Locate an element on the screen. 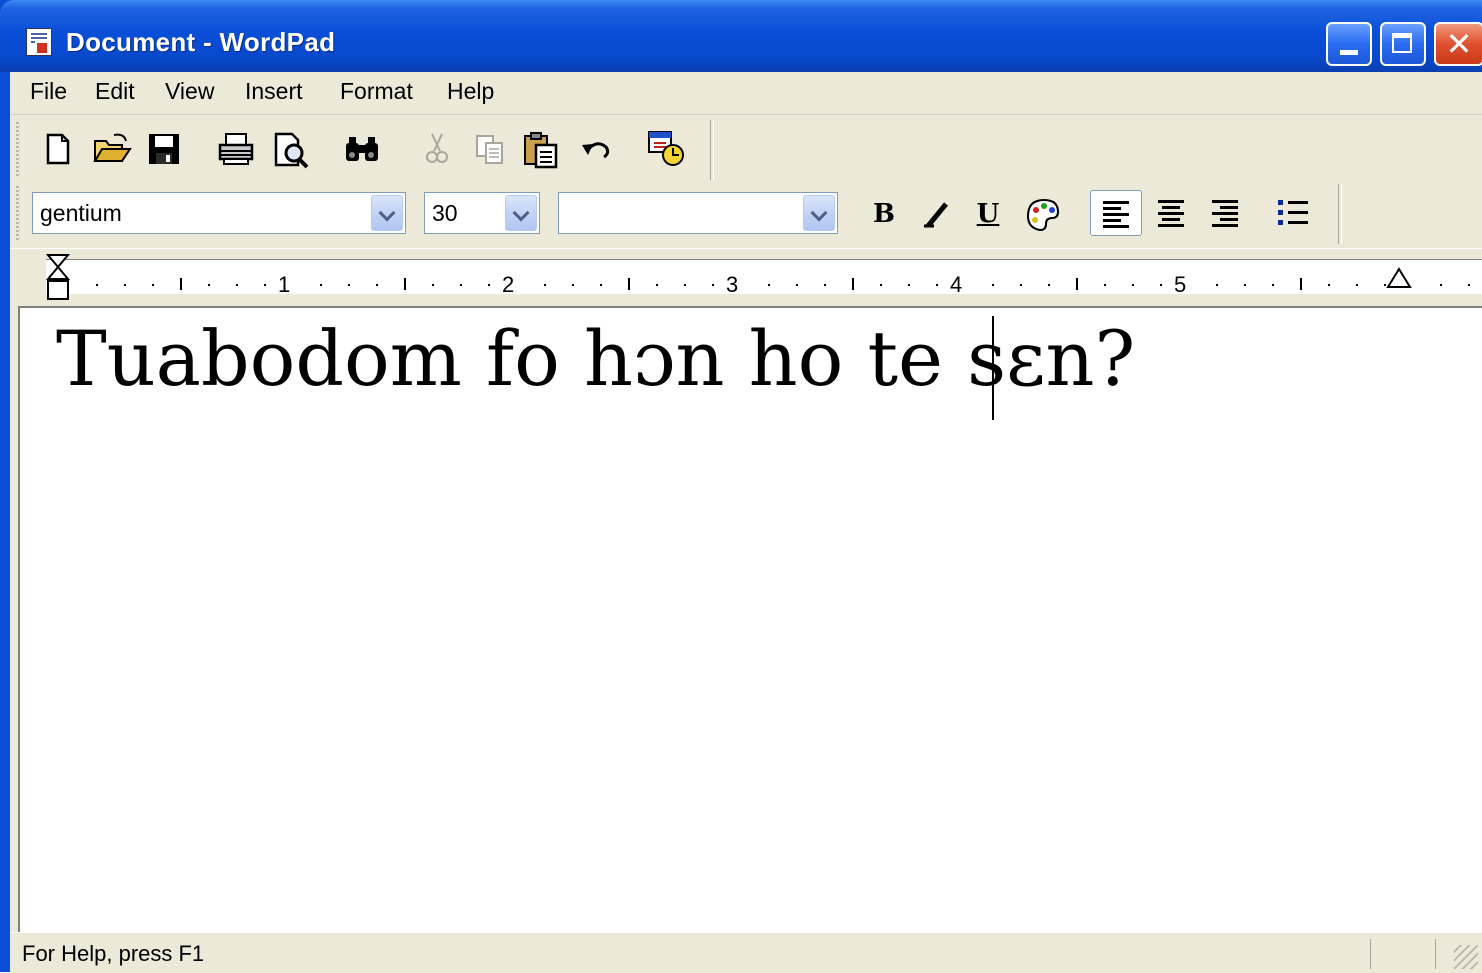  resize-grip-icon is located at coordinates (1466, 957).